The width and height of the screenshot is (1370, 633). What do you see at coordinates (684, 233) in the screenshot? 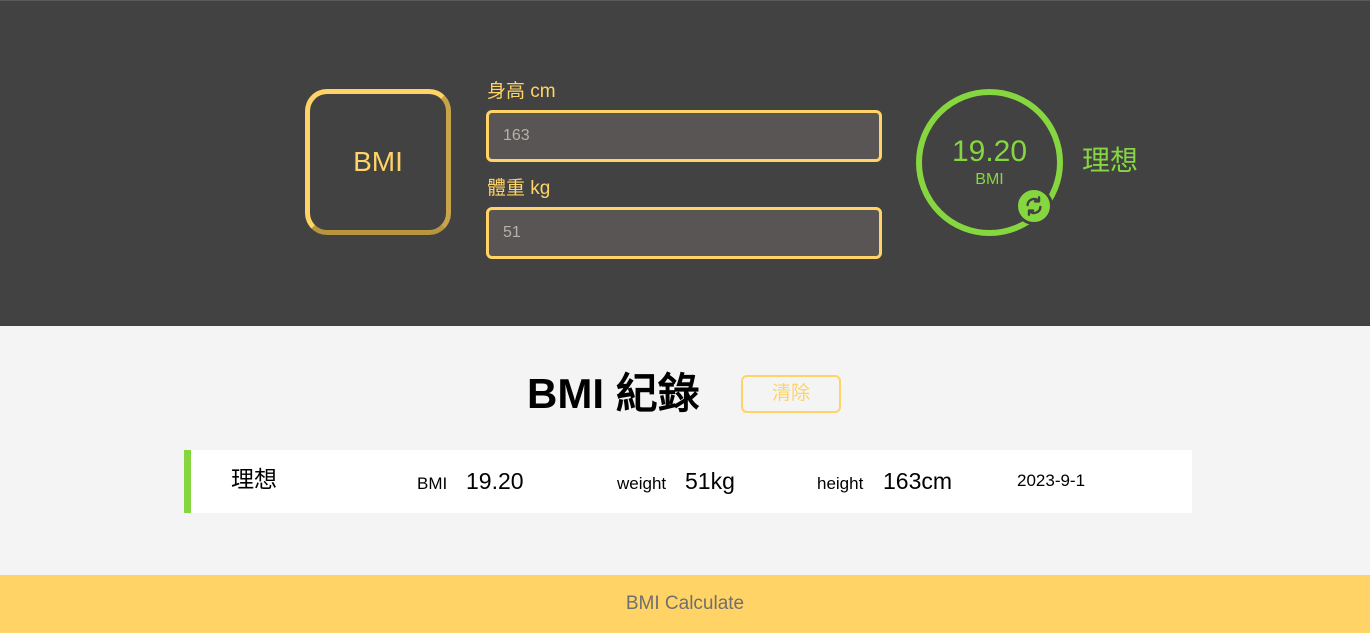
I see `weight-input` at bounding box center [684, 233].